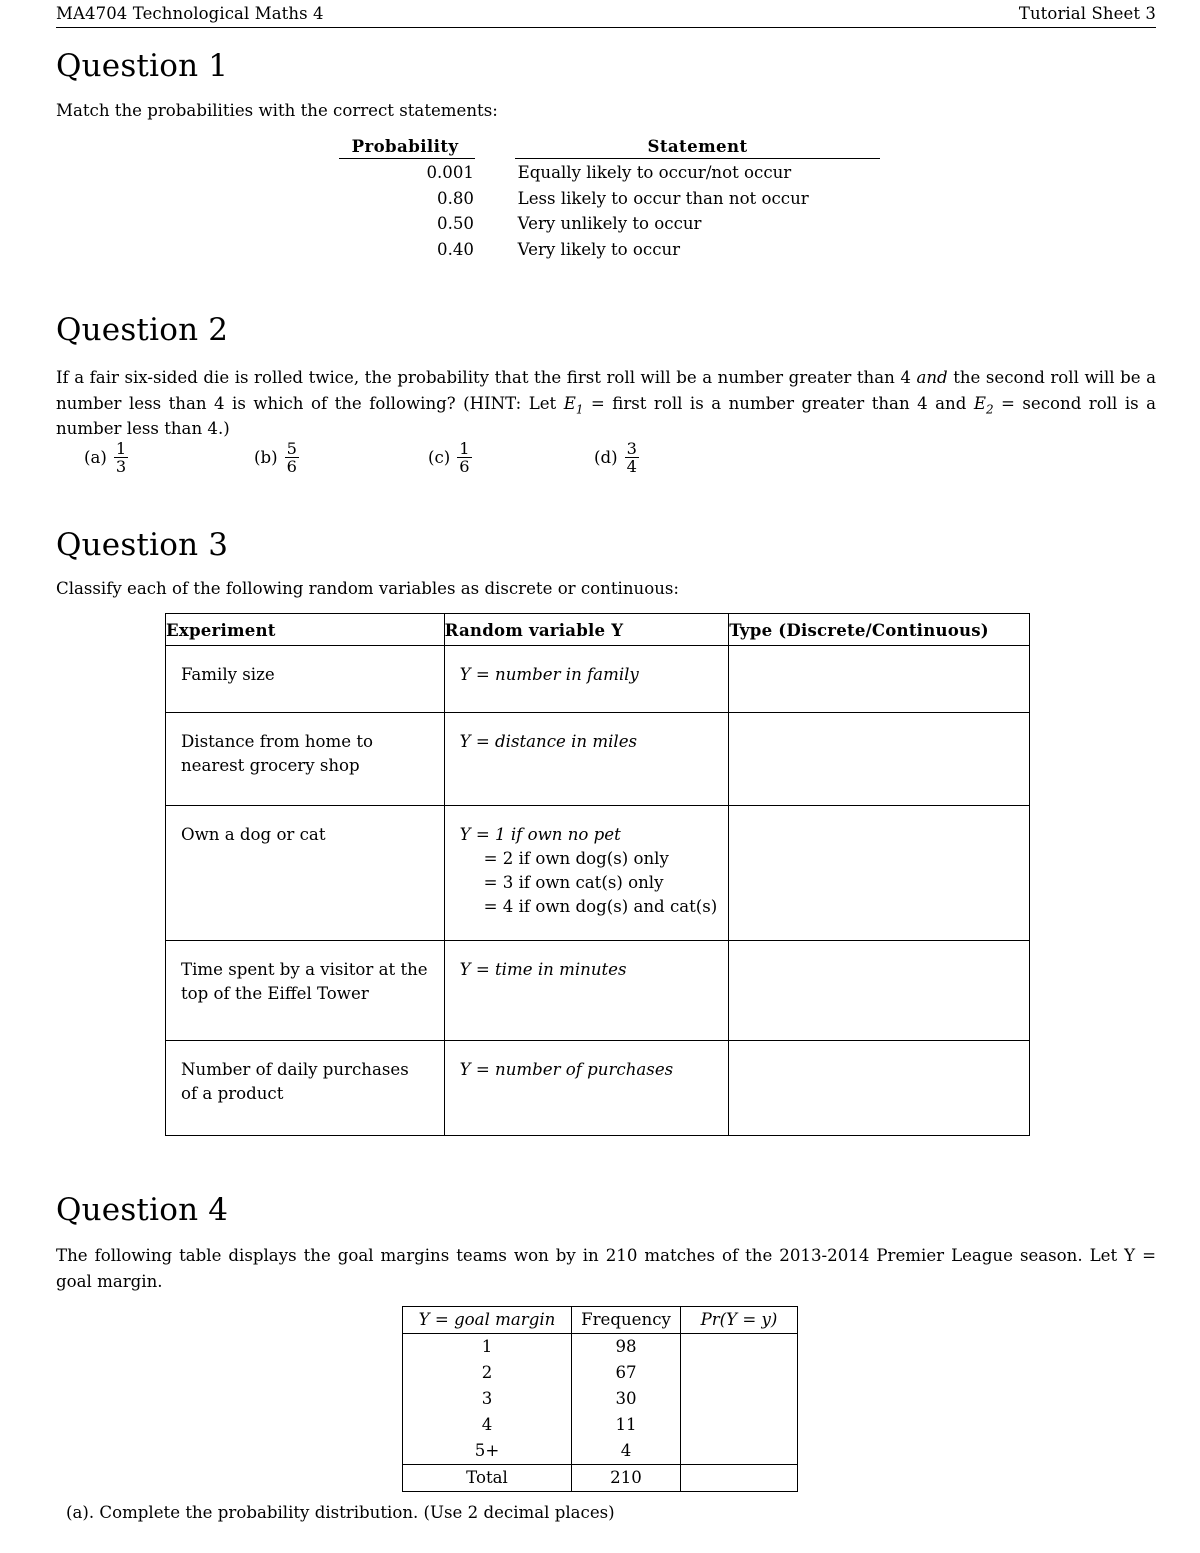 The width and height of the screenshot is (1200, 1553). I want to click on q4-col-header-margin: Y = goal margin, so click(487, 1319).